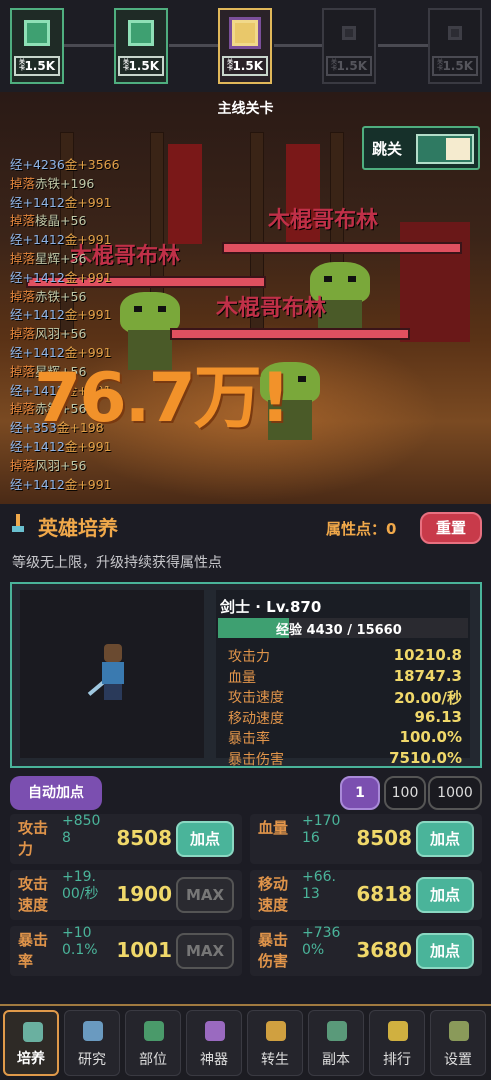  I want to click on attribute-value: 3680, so click(384, 950).